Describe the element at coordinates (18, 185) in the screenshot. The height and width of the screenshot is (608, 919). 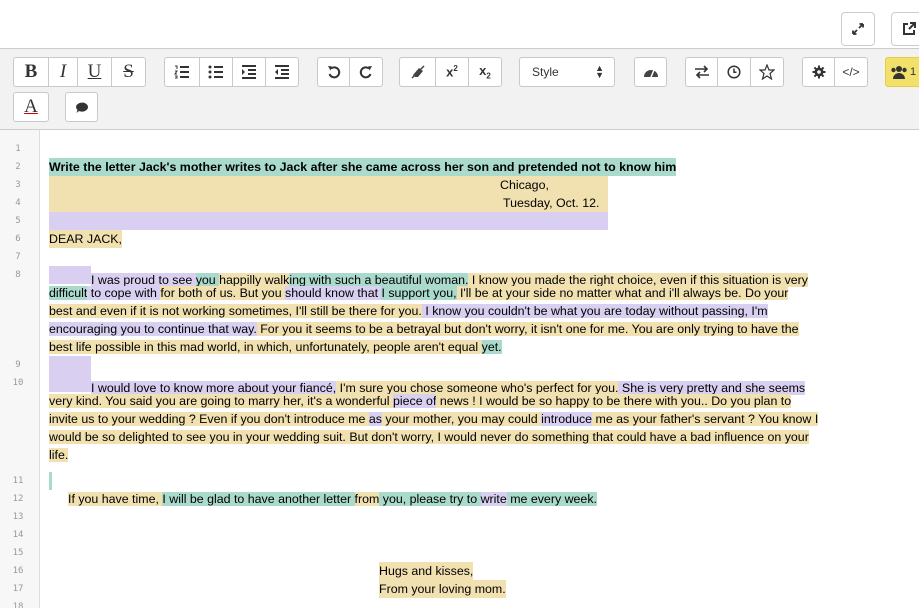
I see `line-number: 3` at that location.